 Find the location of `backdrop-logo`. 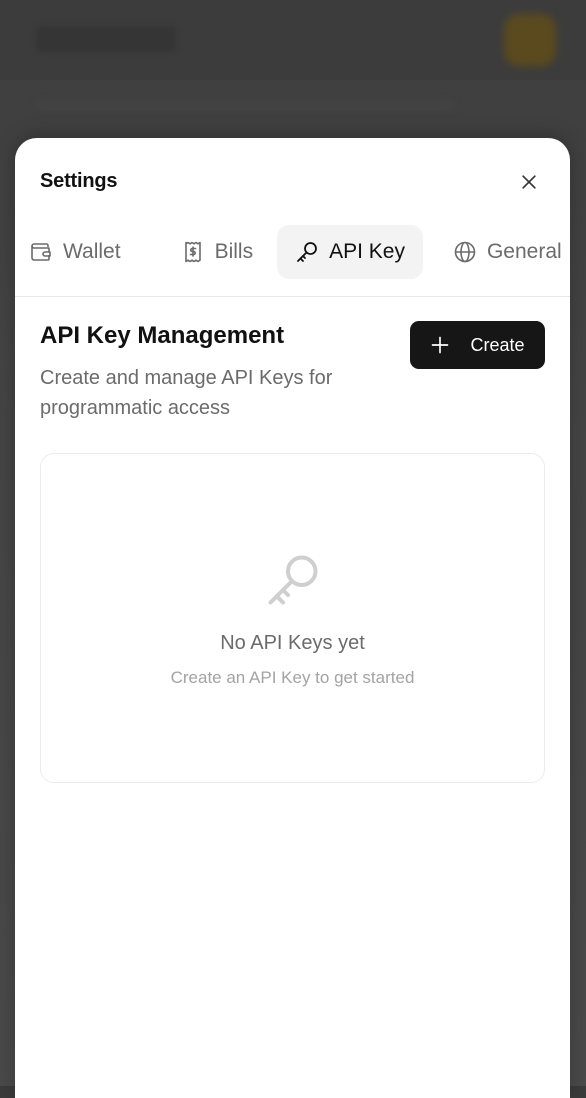

backdrop-logo is located at coordinates (106, 39).